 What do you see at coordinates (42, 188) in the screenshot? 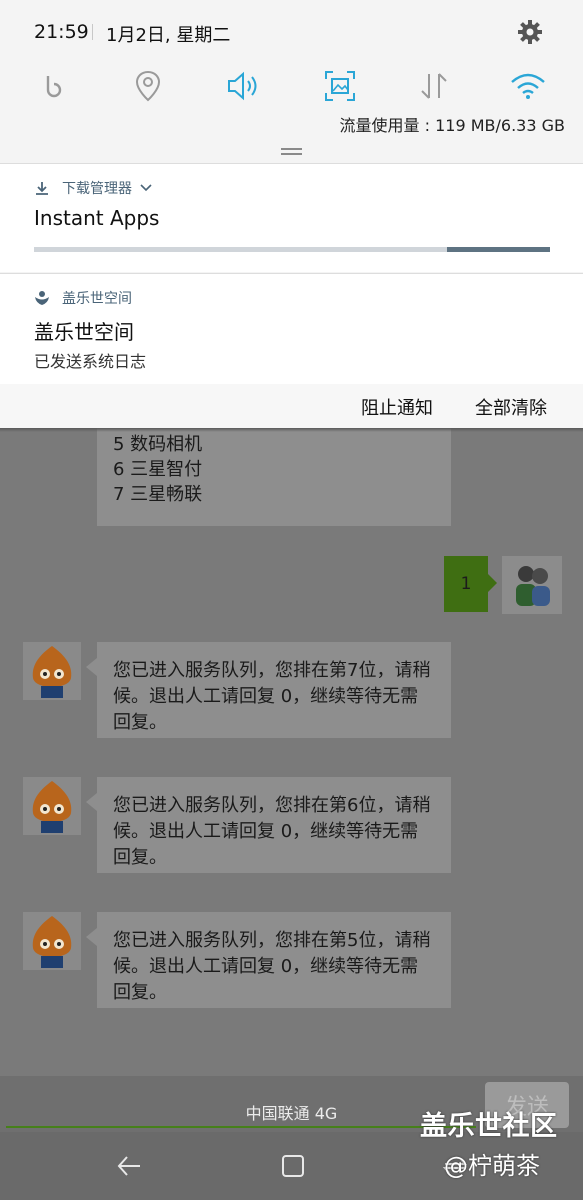
I see `download-icon` at bounding box center [42, 188].